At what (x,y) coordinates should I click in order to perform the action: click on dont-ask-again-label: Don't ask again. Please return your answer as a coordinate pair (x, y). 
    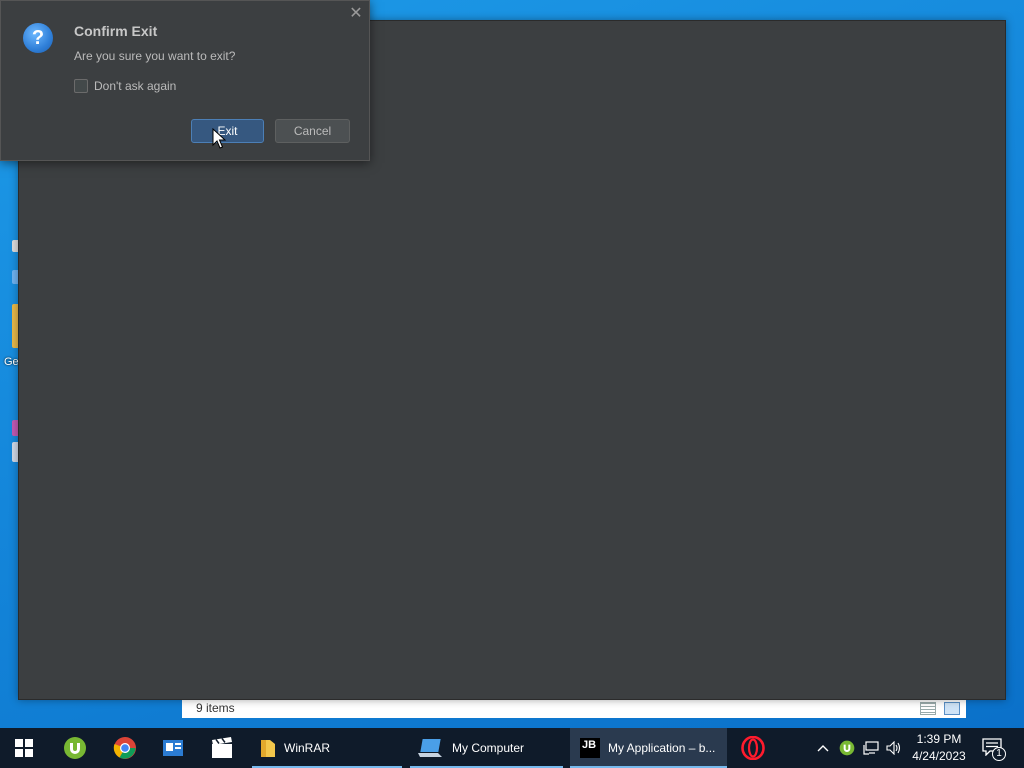
    Looking at the image, I should click on (135, 86).